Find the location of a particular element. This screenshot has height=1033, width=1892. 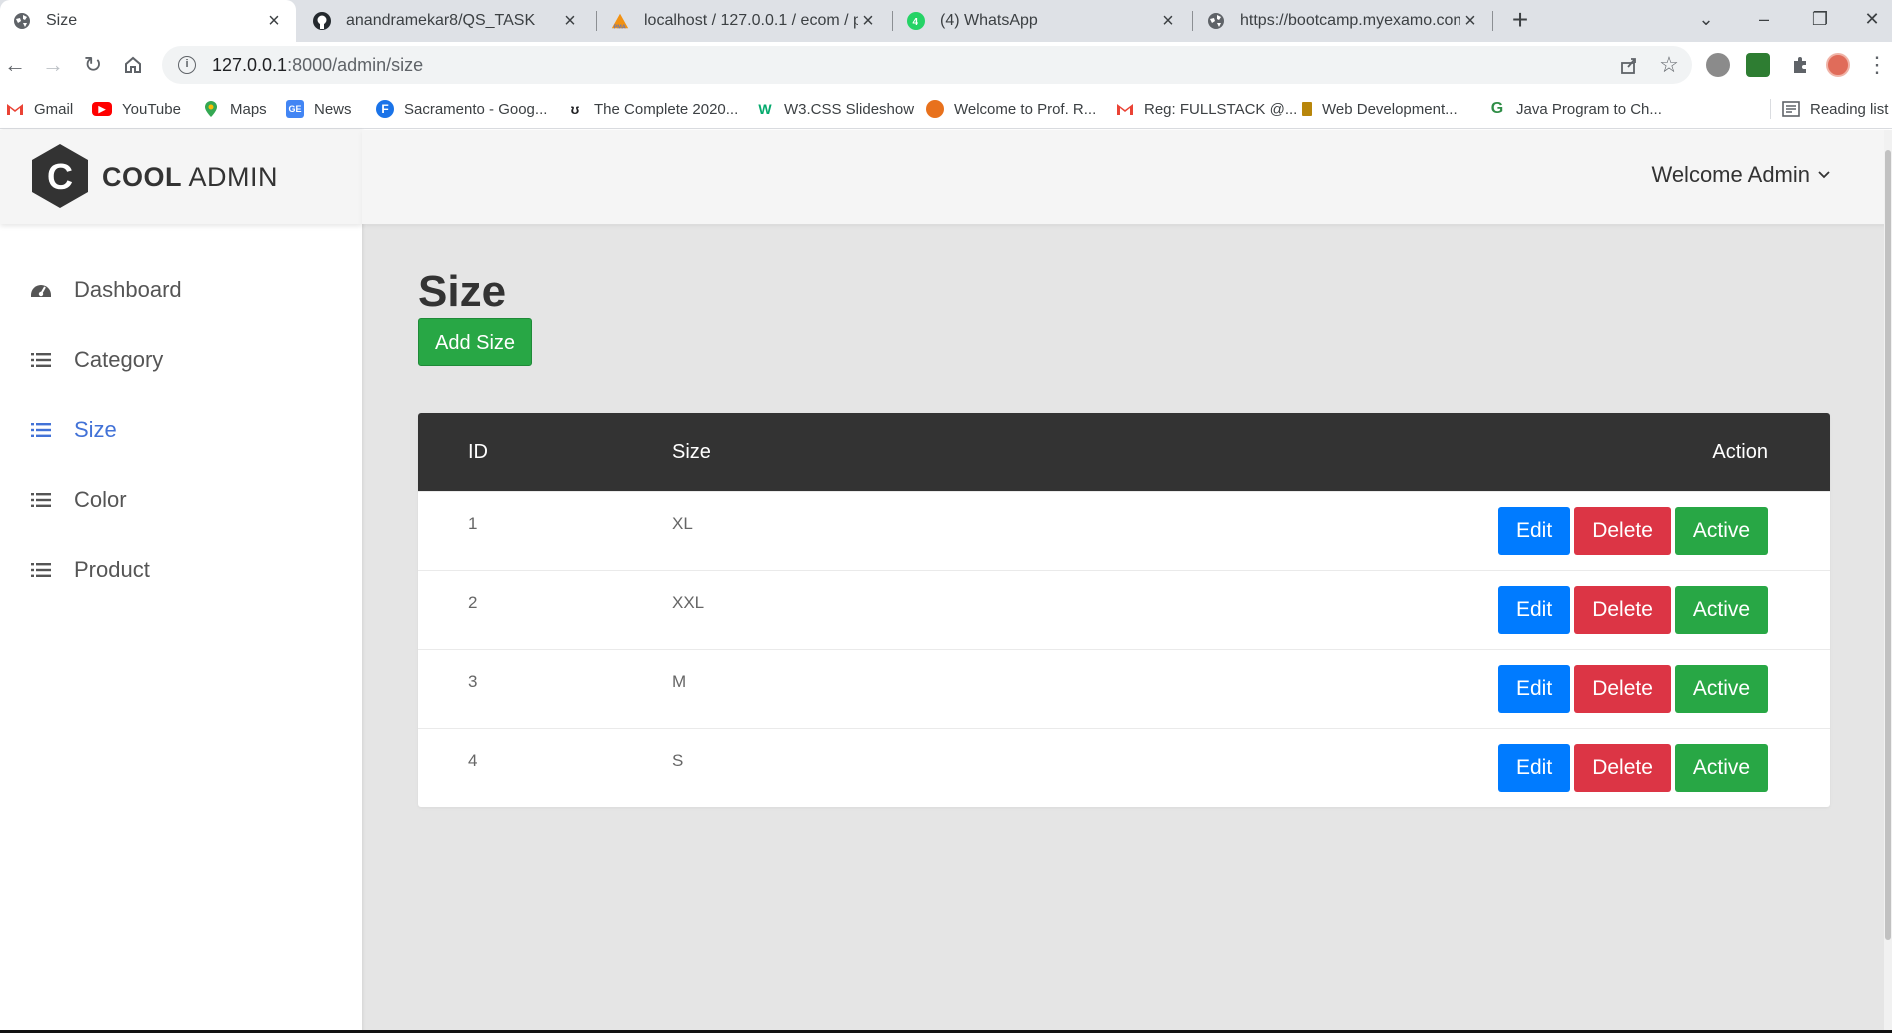

cell-id: 2 is located at coordinates (473, 602).